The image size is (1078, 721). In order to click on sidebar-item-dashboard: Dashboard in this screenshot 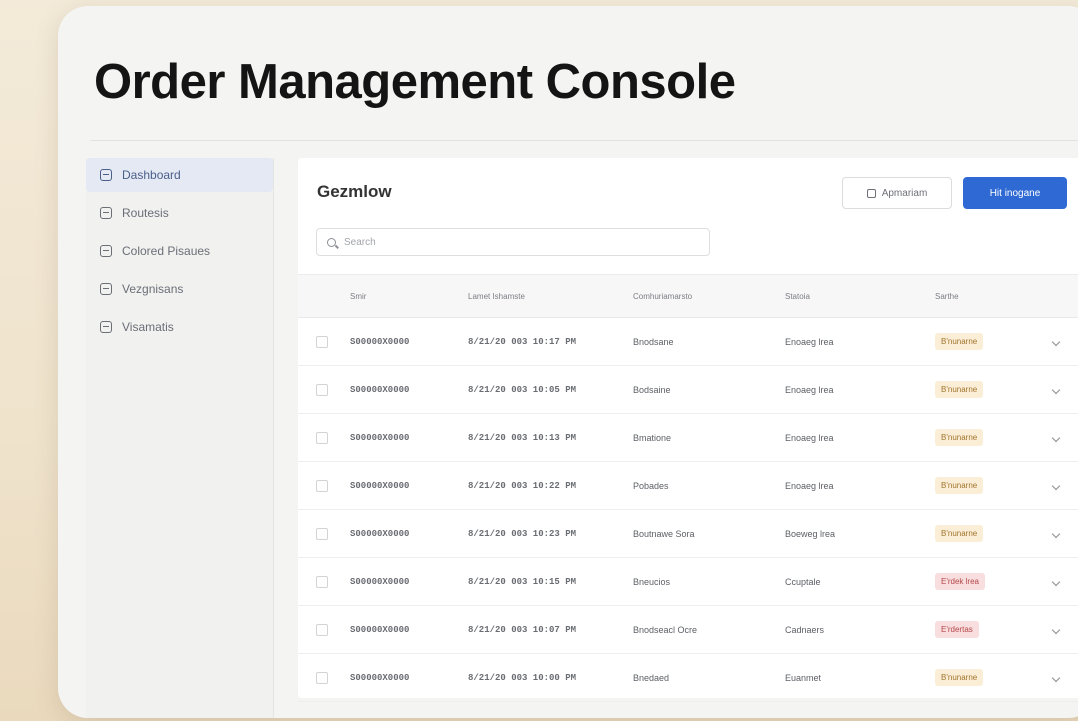, I will do `click(179, 175)`.